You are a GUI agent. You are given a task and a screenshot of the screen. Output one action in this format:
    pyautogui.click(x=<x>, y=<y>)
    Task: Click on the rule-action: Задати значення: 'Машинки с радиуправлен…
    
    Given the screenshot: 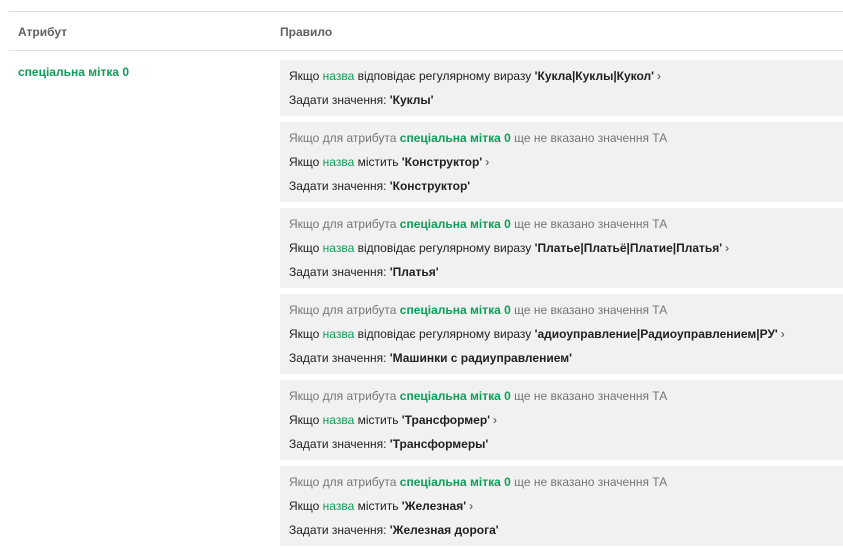 What is the action you would take?
    pyautogui.click(x=561, y=358)
    